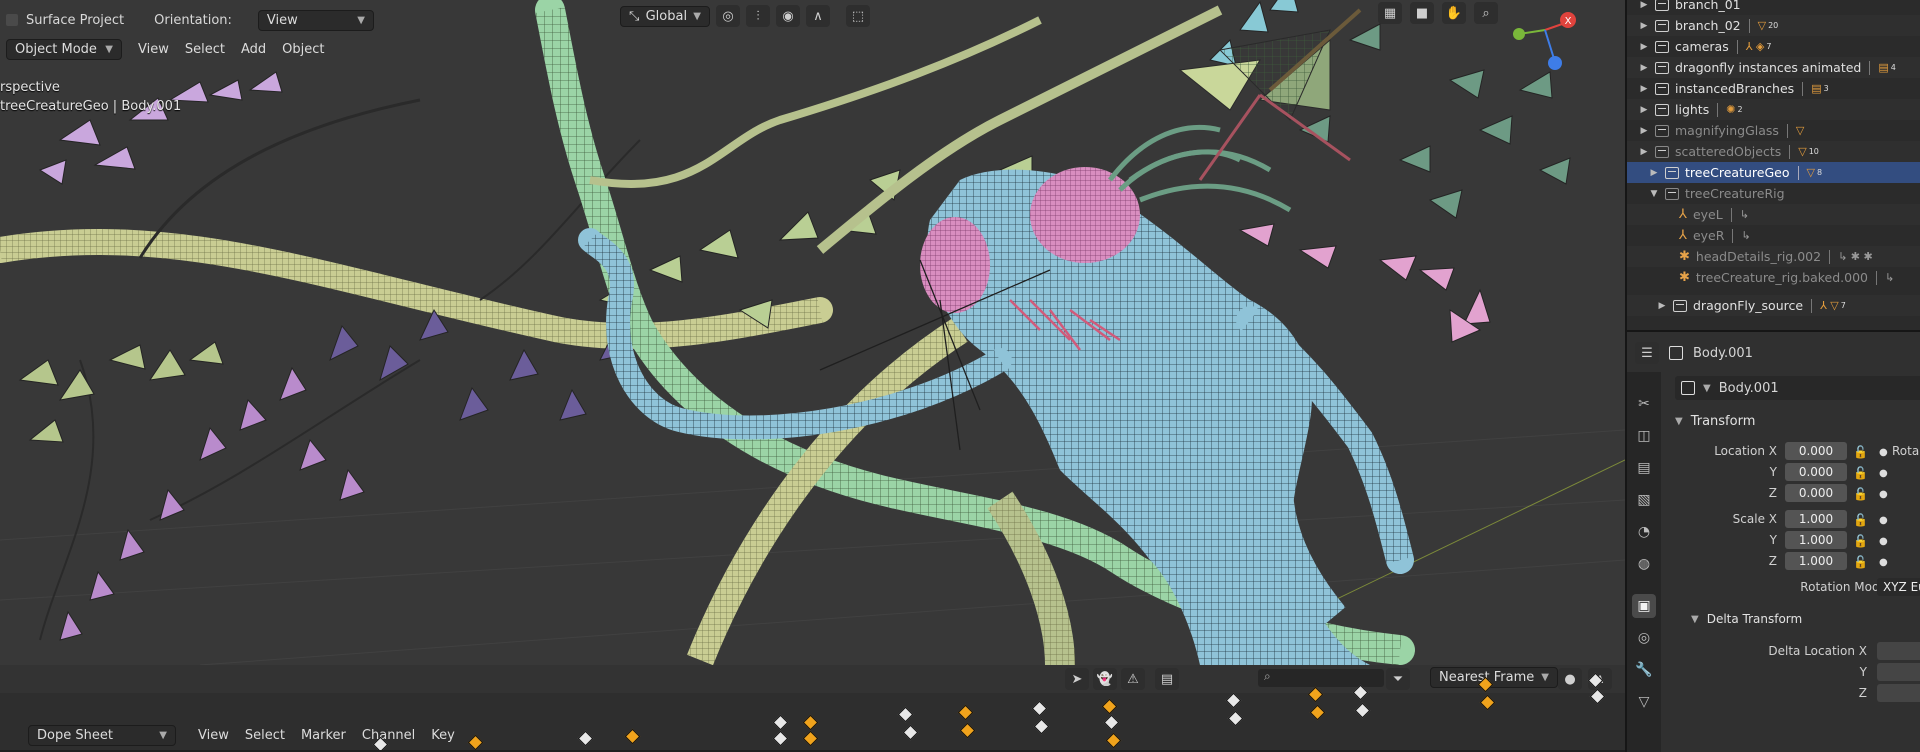 The image size is (1920, 752). What do you see at coordinates (758, 16) in the screenshot?
I see `snap-icon: ⫶` at bounding box center [758, 16].